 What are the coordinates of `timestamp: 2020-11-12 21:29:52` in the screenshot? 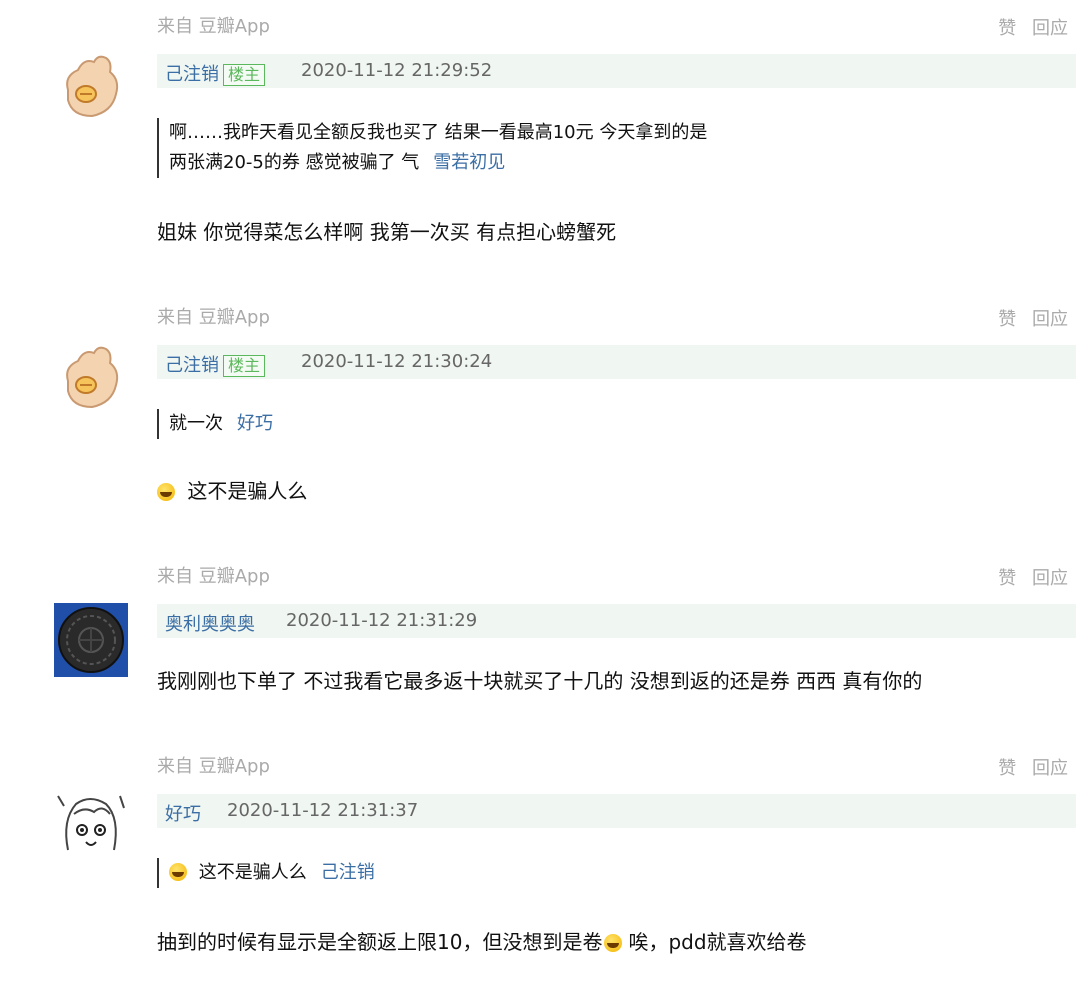 It's located at (397, 70).